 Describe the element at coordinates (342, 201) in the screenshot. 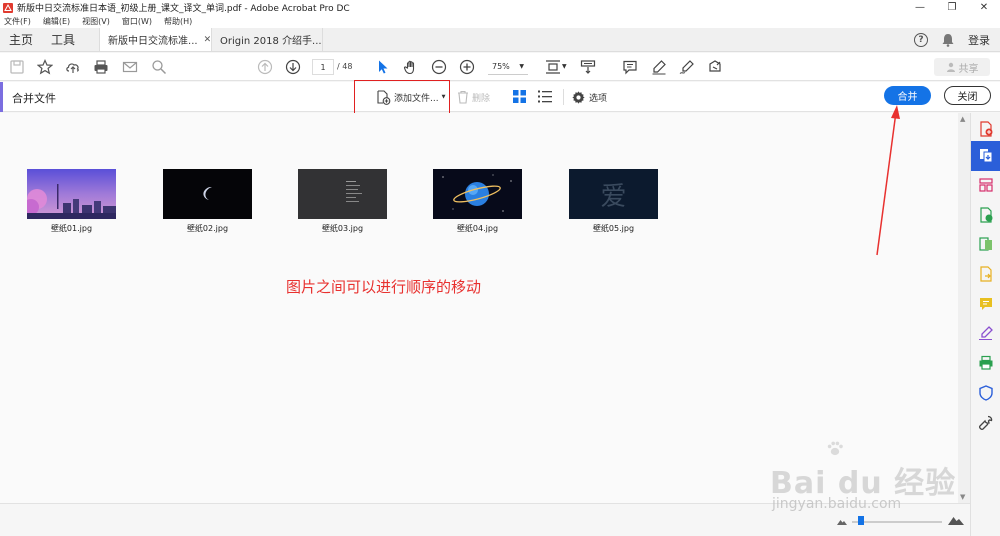

I see `file-thumbnail: 壁纸03.jpg` at that location.